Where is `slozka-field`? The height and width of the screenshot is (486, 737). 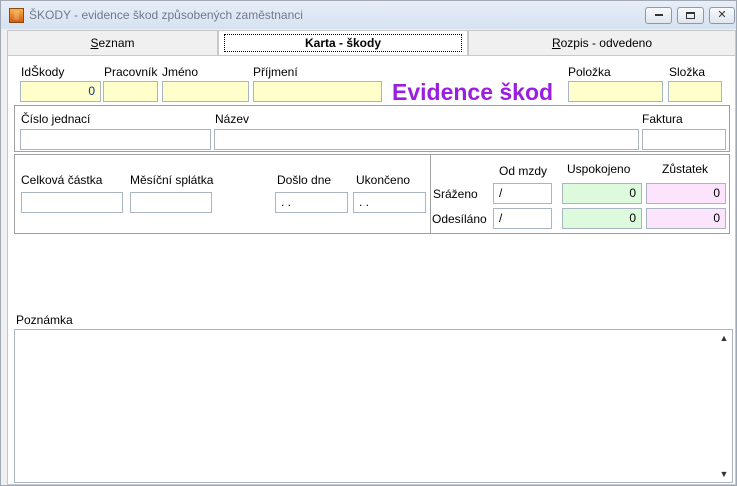 slozka-field is located at coordinates (695, 91).